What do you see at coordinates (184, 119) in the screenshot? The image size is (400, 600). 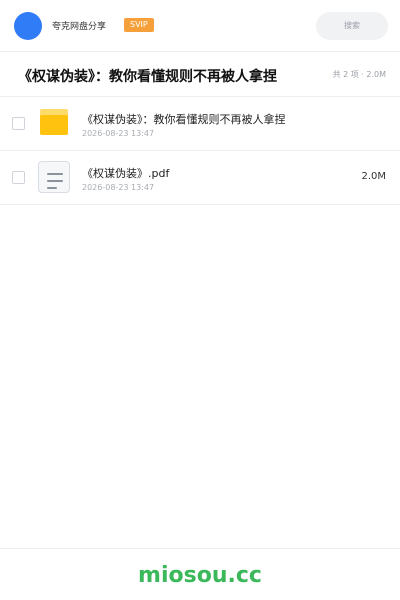 I see `file-name: 《权谋伪装》：教你看懂规则不再被人拿捏` at bounding box center [184, 119].